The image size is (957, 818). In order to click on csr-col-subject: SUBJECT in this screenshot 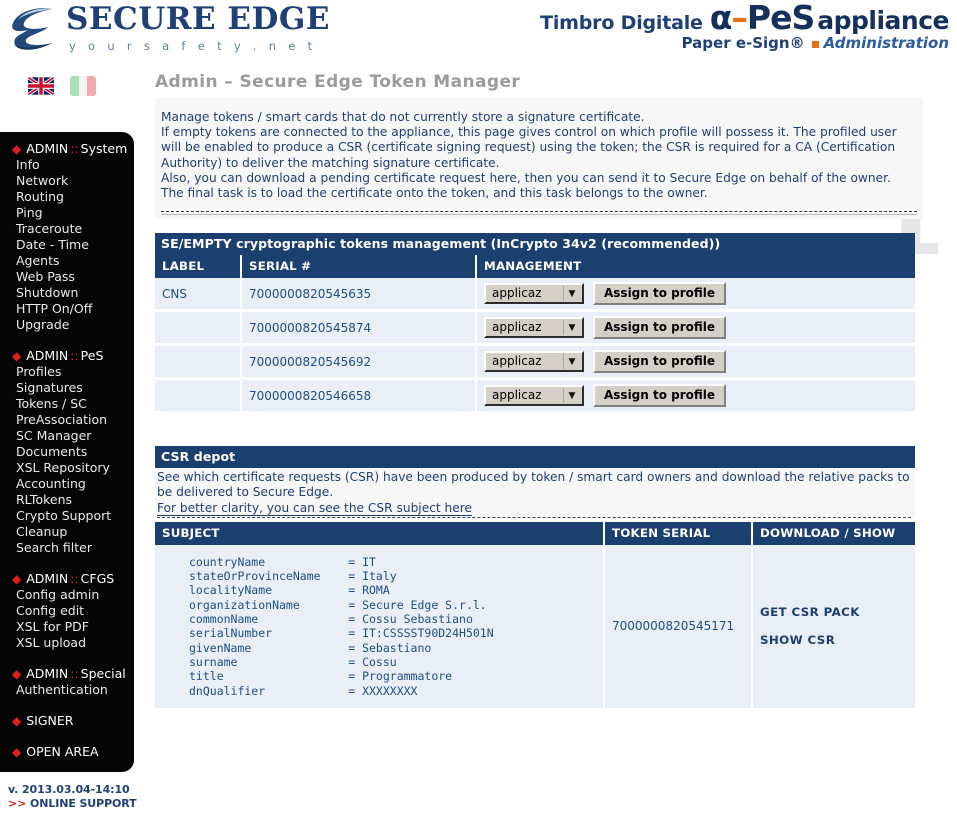, I will do `click(380, 533)`.